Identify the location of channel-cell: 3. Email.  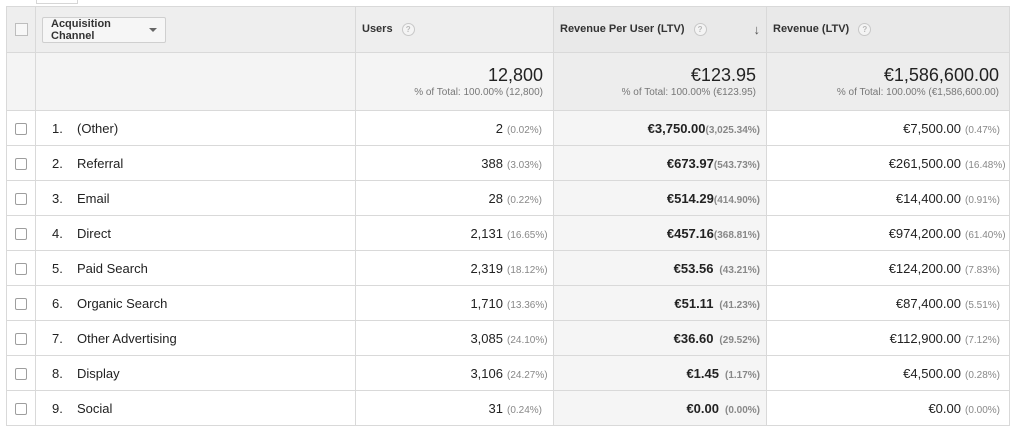
(195, 198).